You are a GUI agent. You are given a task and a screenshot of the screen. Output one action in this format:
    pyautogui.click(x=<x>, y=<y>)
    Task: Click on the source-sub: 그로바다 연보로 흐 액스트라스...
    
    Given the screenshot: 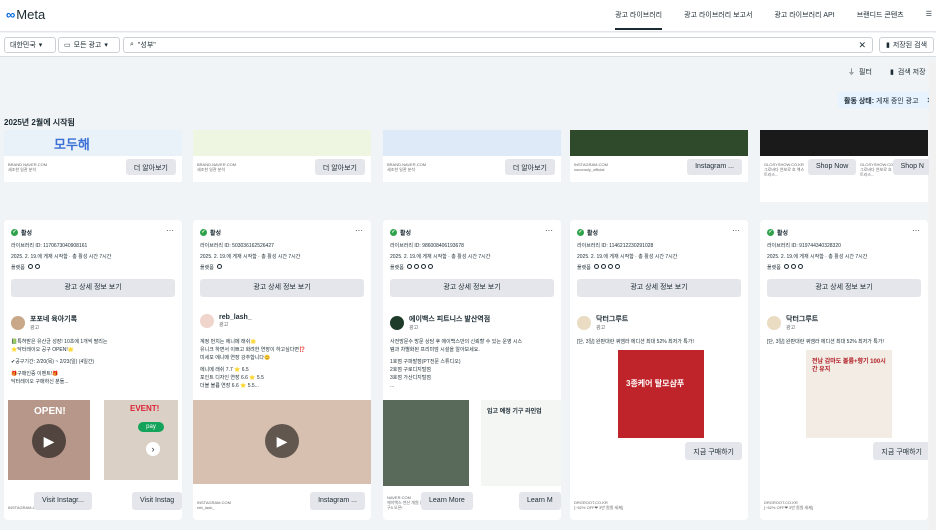 What is the action you would take?
    pyautogui.click(x=784, y=172)
    